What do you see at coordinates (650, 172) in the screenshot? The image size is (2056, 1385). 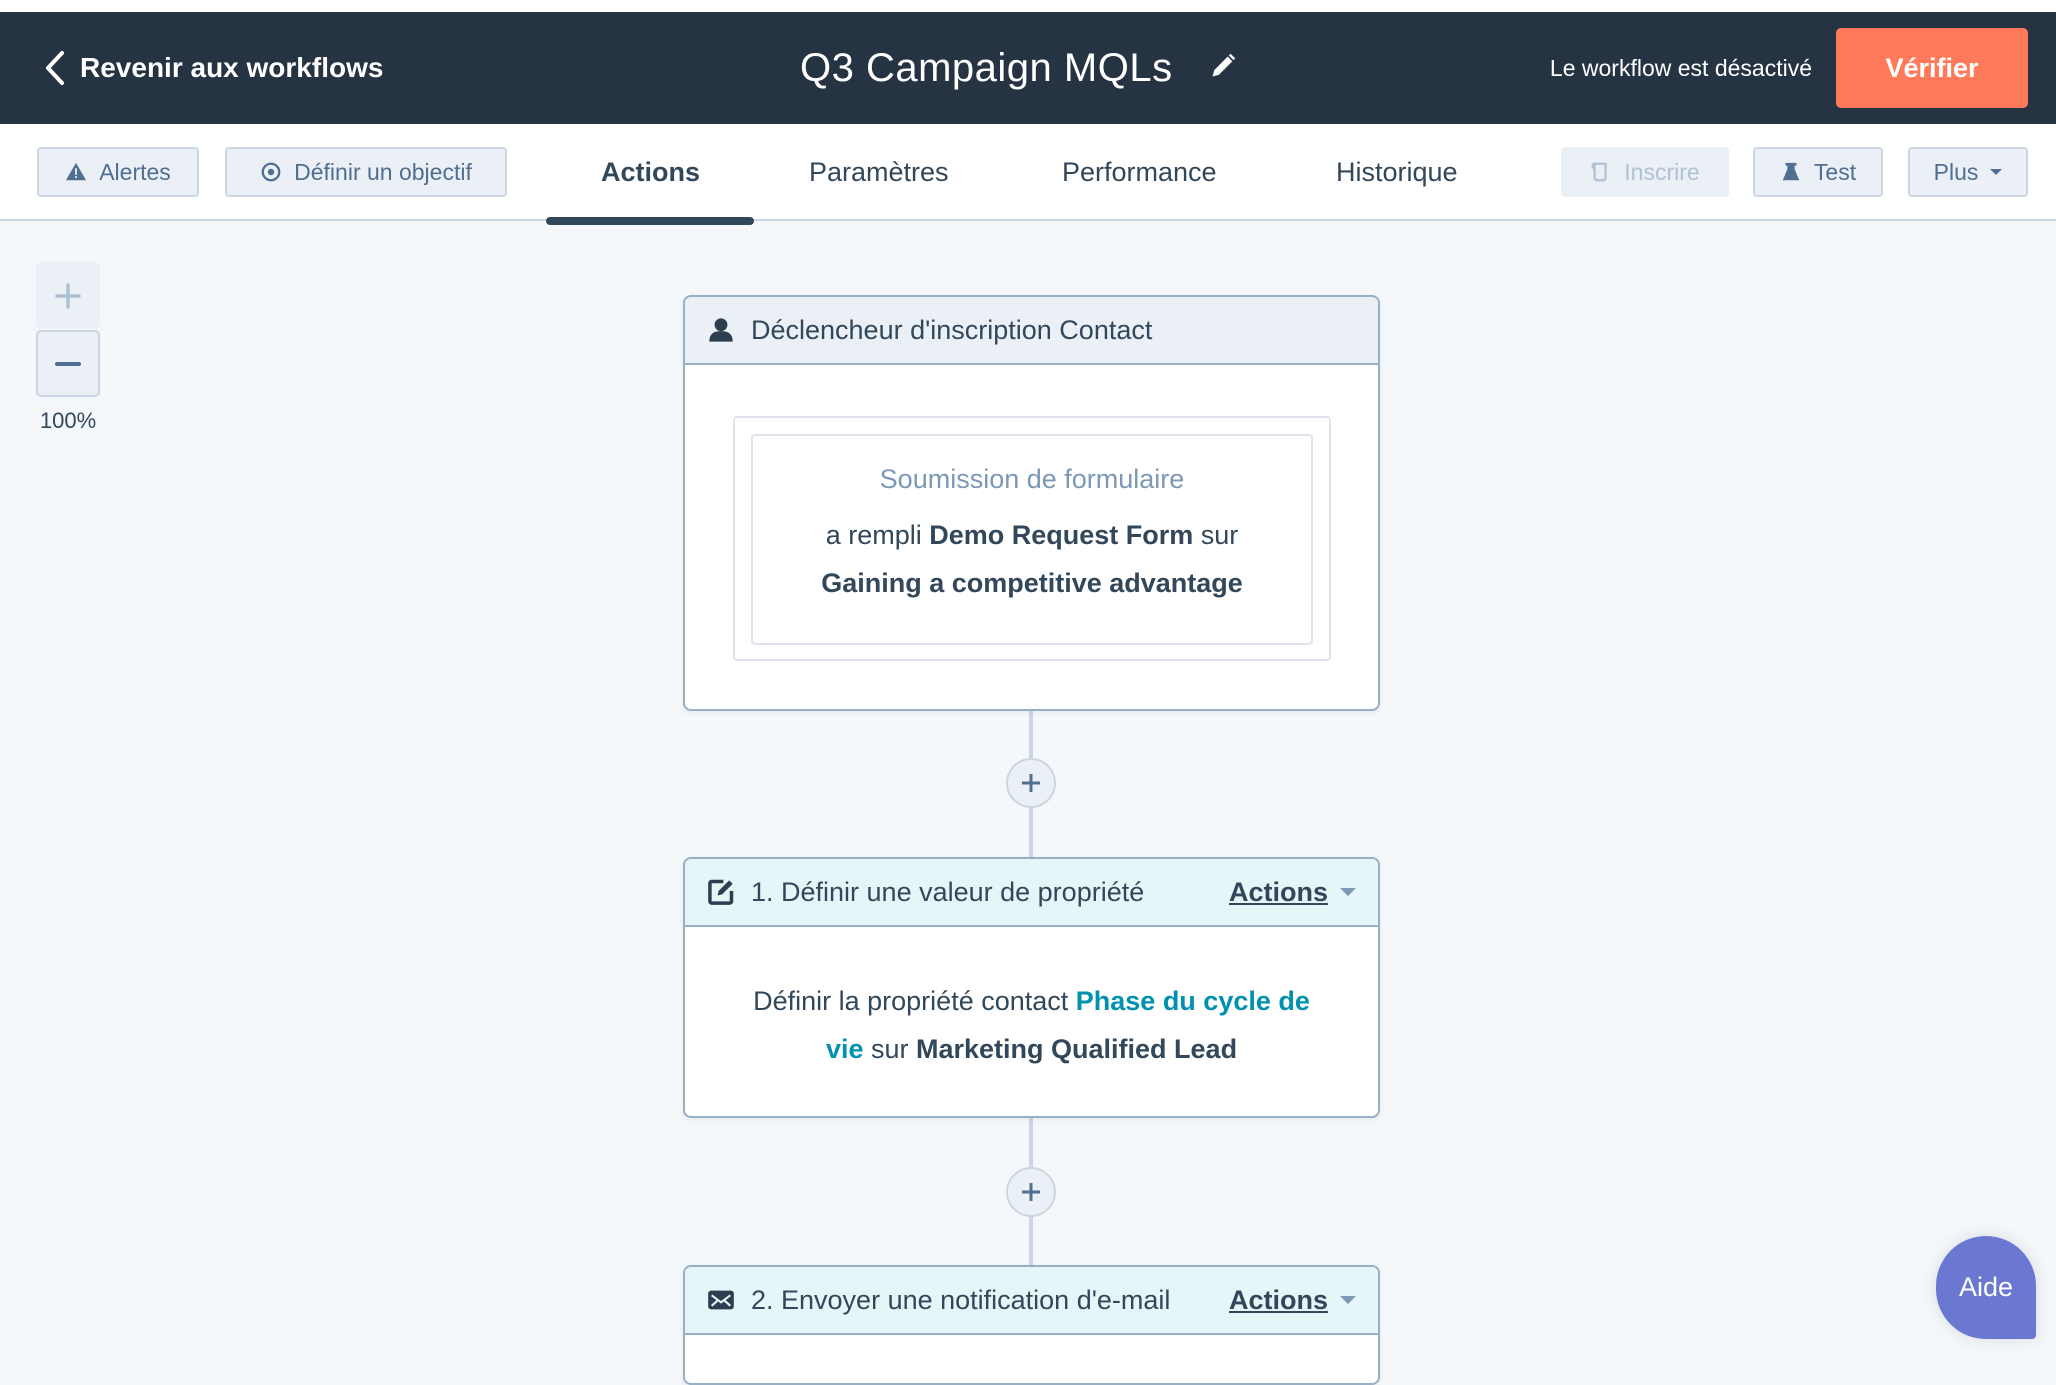 I see `tab-actions: Actions` at bounding box center [650, 172].